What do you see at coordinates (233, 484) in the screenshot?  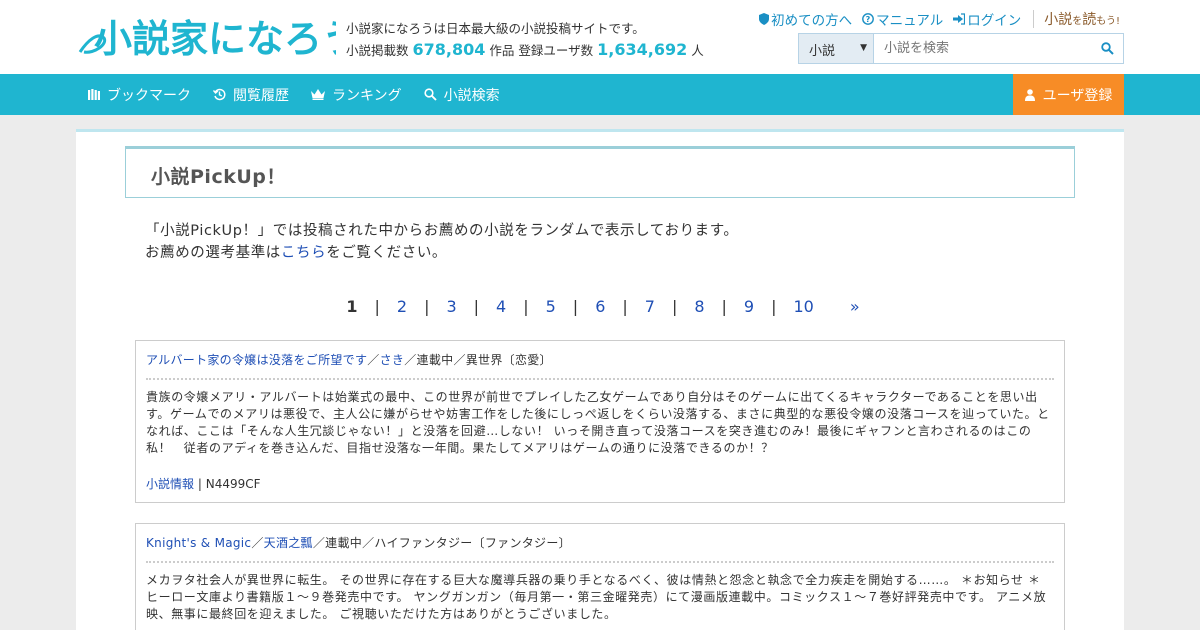 I see `novel-ncode: N4499CF` at bounding box center [233, 484].